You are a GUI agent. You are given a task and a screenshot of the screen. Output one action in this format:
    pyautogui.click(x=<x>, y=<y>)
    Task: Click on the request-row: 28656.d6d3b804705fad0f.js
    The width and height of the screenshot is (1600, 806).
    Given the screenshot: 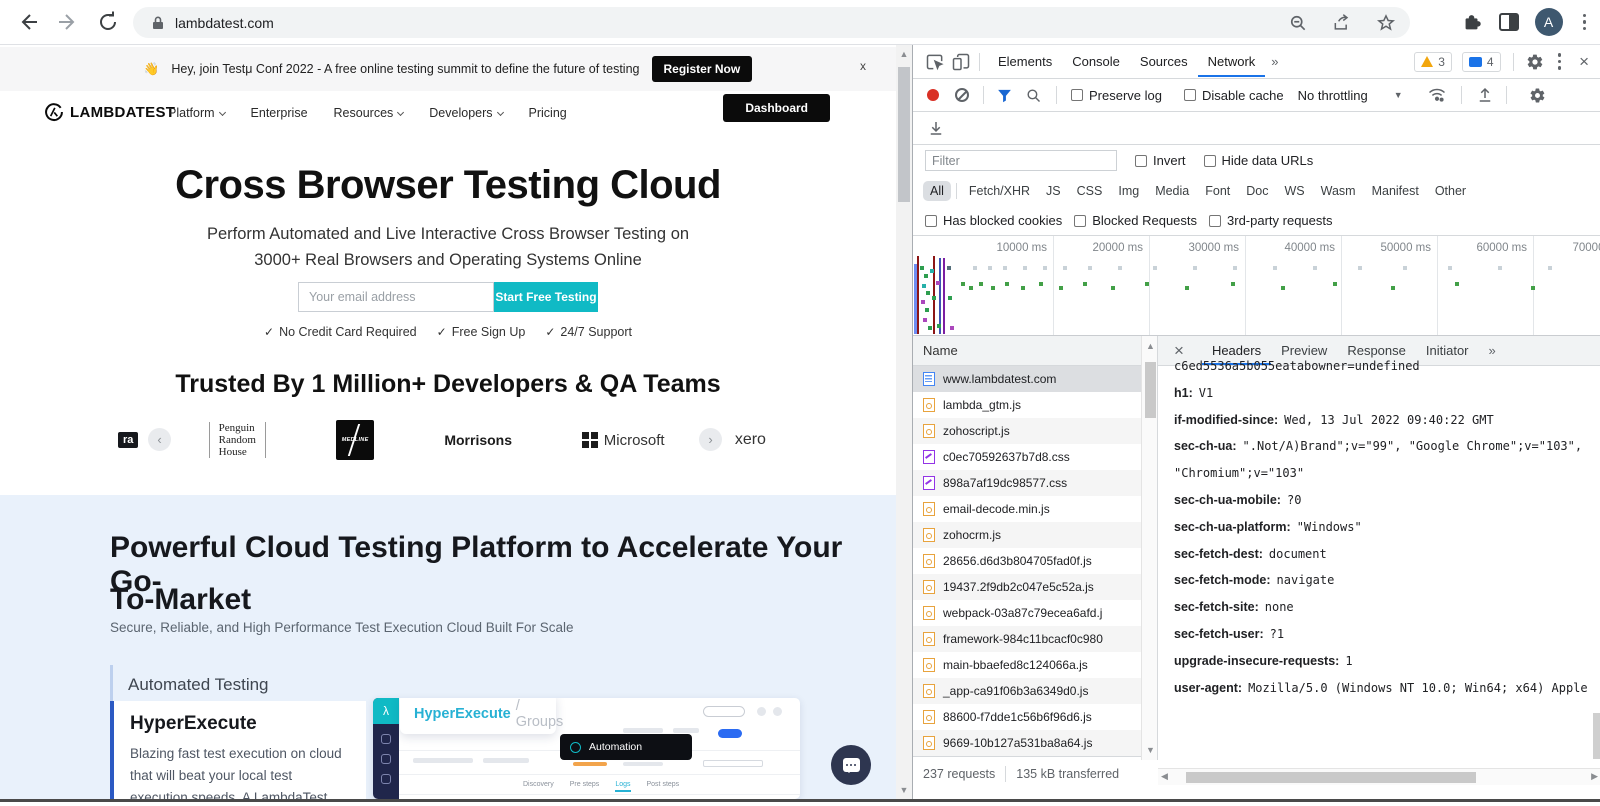 What is the action you would take?
    pyautogui.click(x=1027, y=561)
    